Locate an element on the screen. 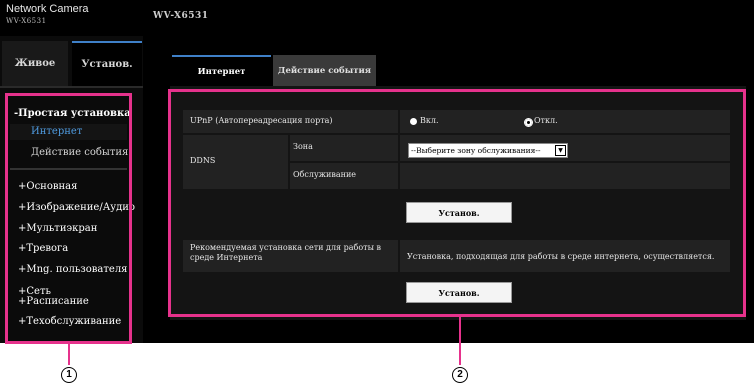 Image resolution: width=754 pixels, height=387 pixels. model-title: WV-X6531 is located at coordinates (181, 16).